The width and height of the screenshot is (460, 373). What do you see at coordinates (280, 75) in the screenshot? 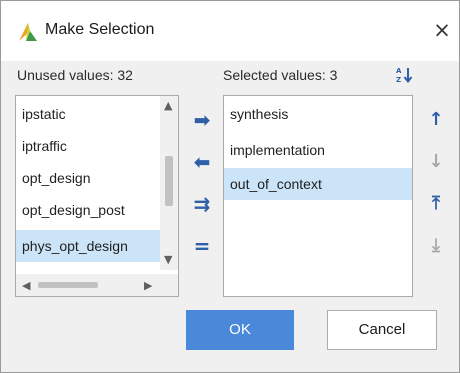
I see `selected-values-label: Selected values: 3` at bounding box center [280, 75].